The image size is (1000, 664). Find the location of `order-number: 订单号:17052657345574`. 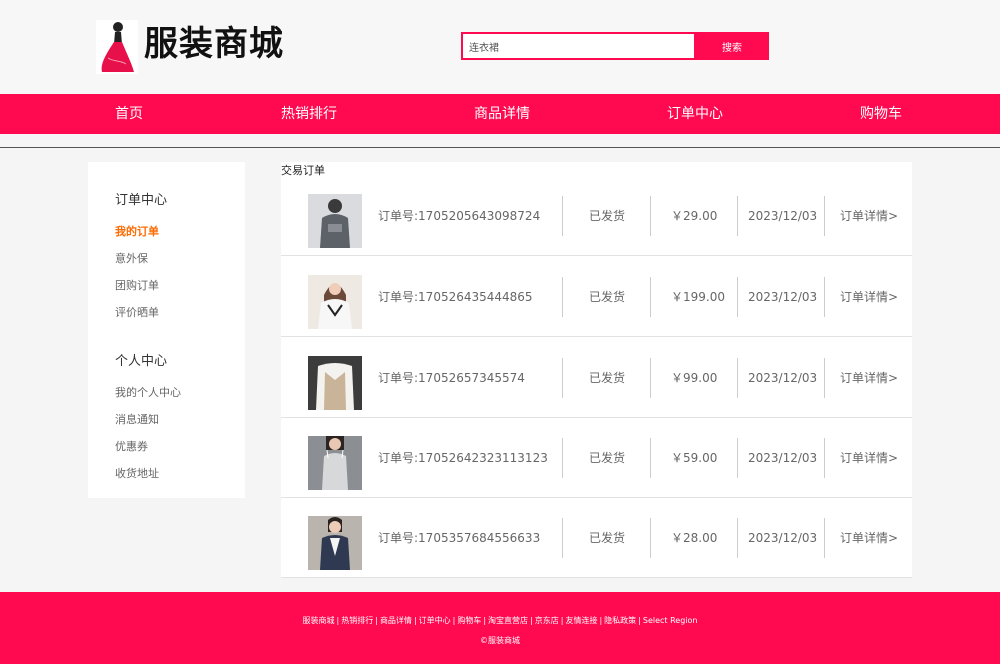

order-number: 订单号:17052657345574 is located at coordinates (451, 378).